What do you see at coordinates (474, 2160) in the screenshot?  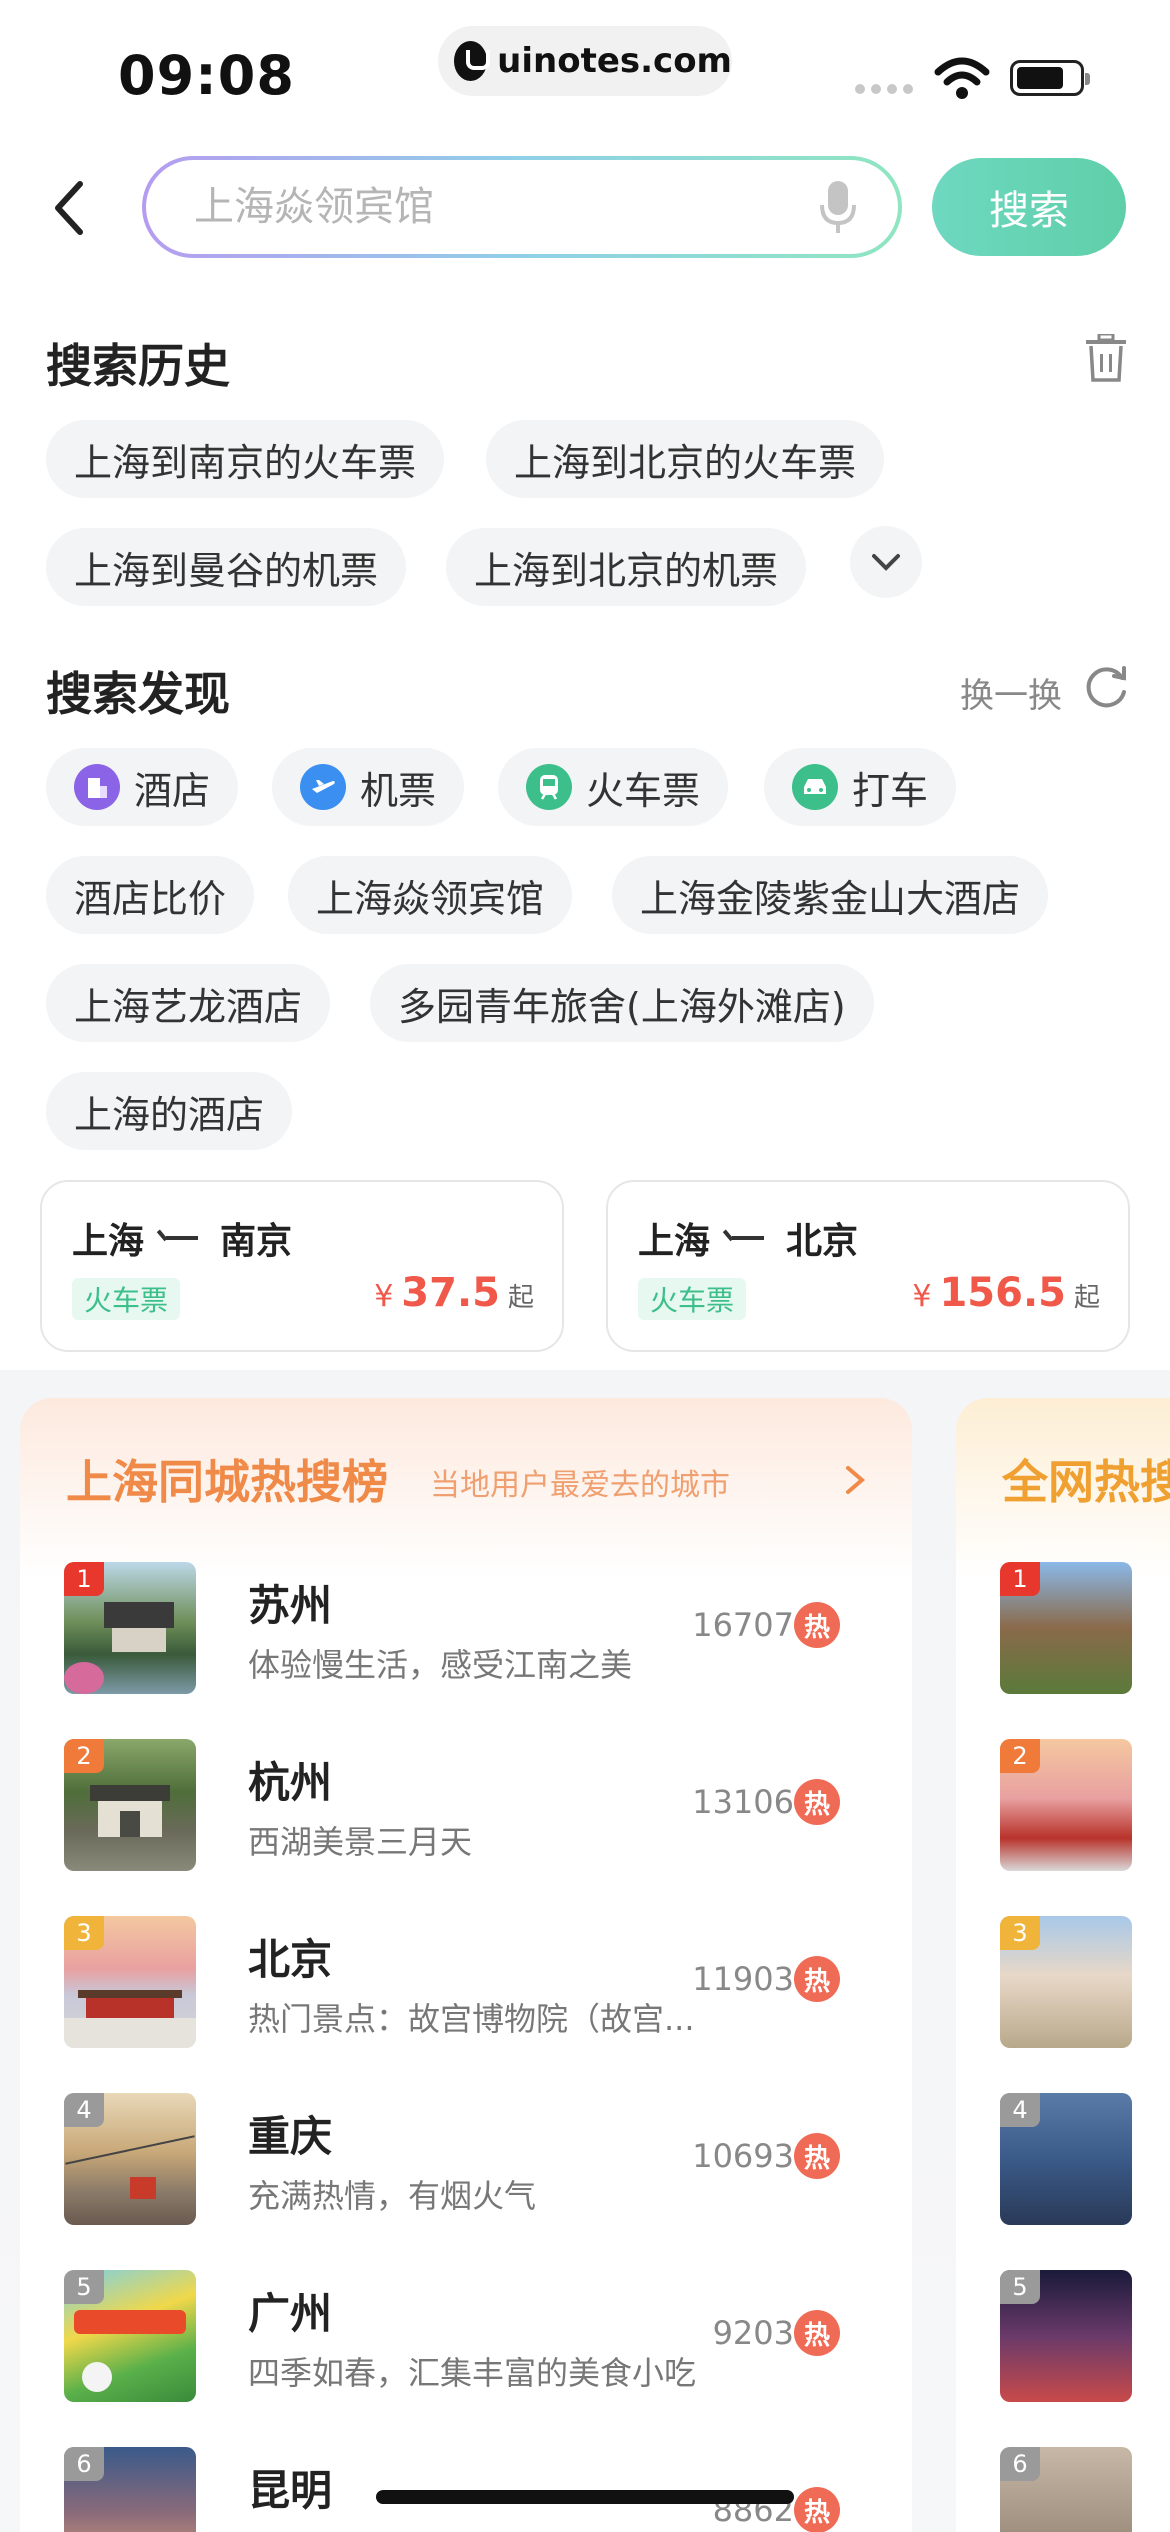 I see `hot-list-item: 4 重庆 充满热情，有烟火气 10693 热` at bounding box center [474, 2160].